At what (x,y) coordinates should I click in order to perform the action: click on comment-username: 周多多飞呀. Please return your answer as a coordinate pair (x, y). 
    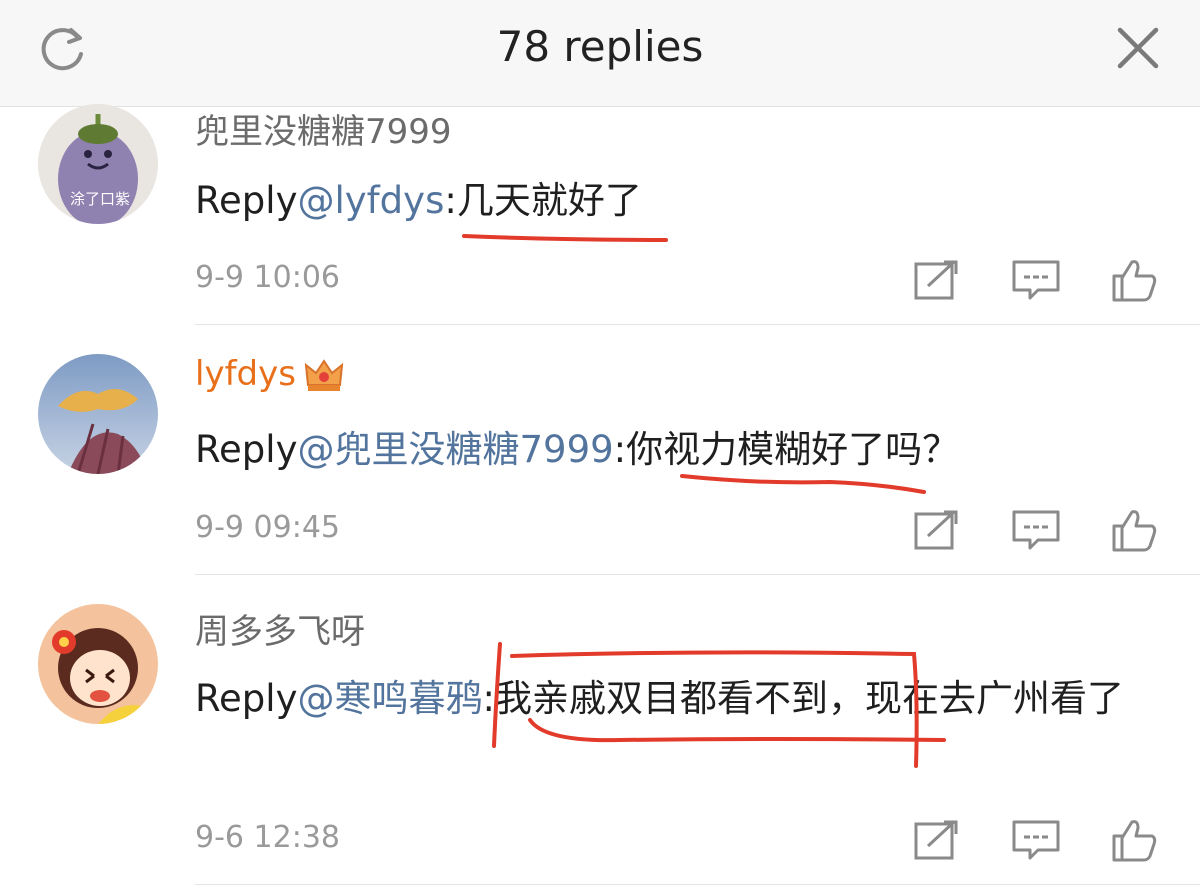
    Looking at the image, I should click on (280, 628).